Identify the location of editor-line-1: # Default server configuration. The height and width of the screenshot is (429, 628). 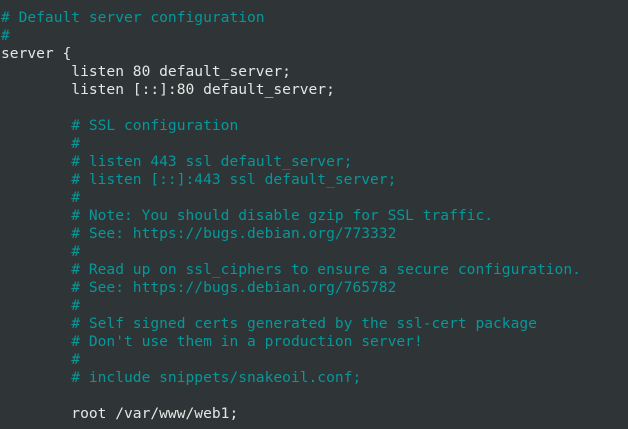
(133, 17).